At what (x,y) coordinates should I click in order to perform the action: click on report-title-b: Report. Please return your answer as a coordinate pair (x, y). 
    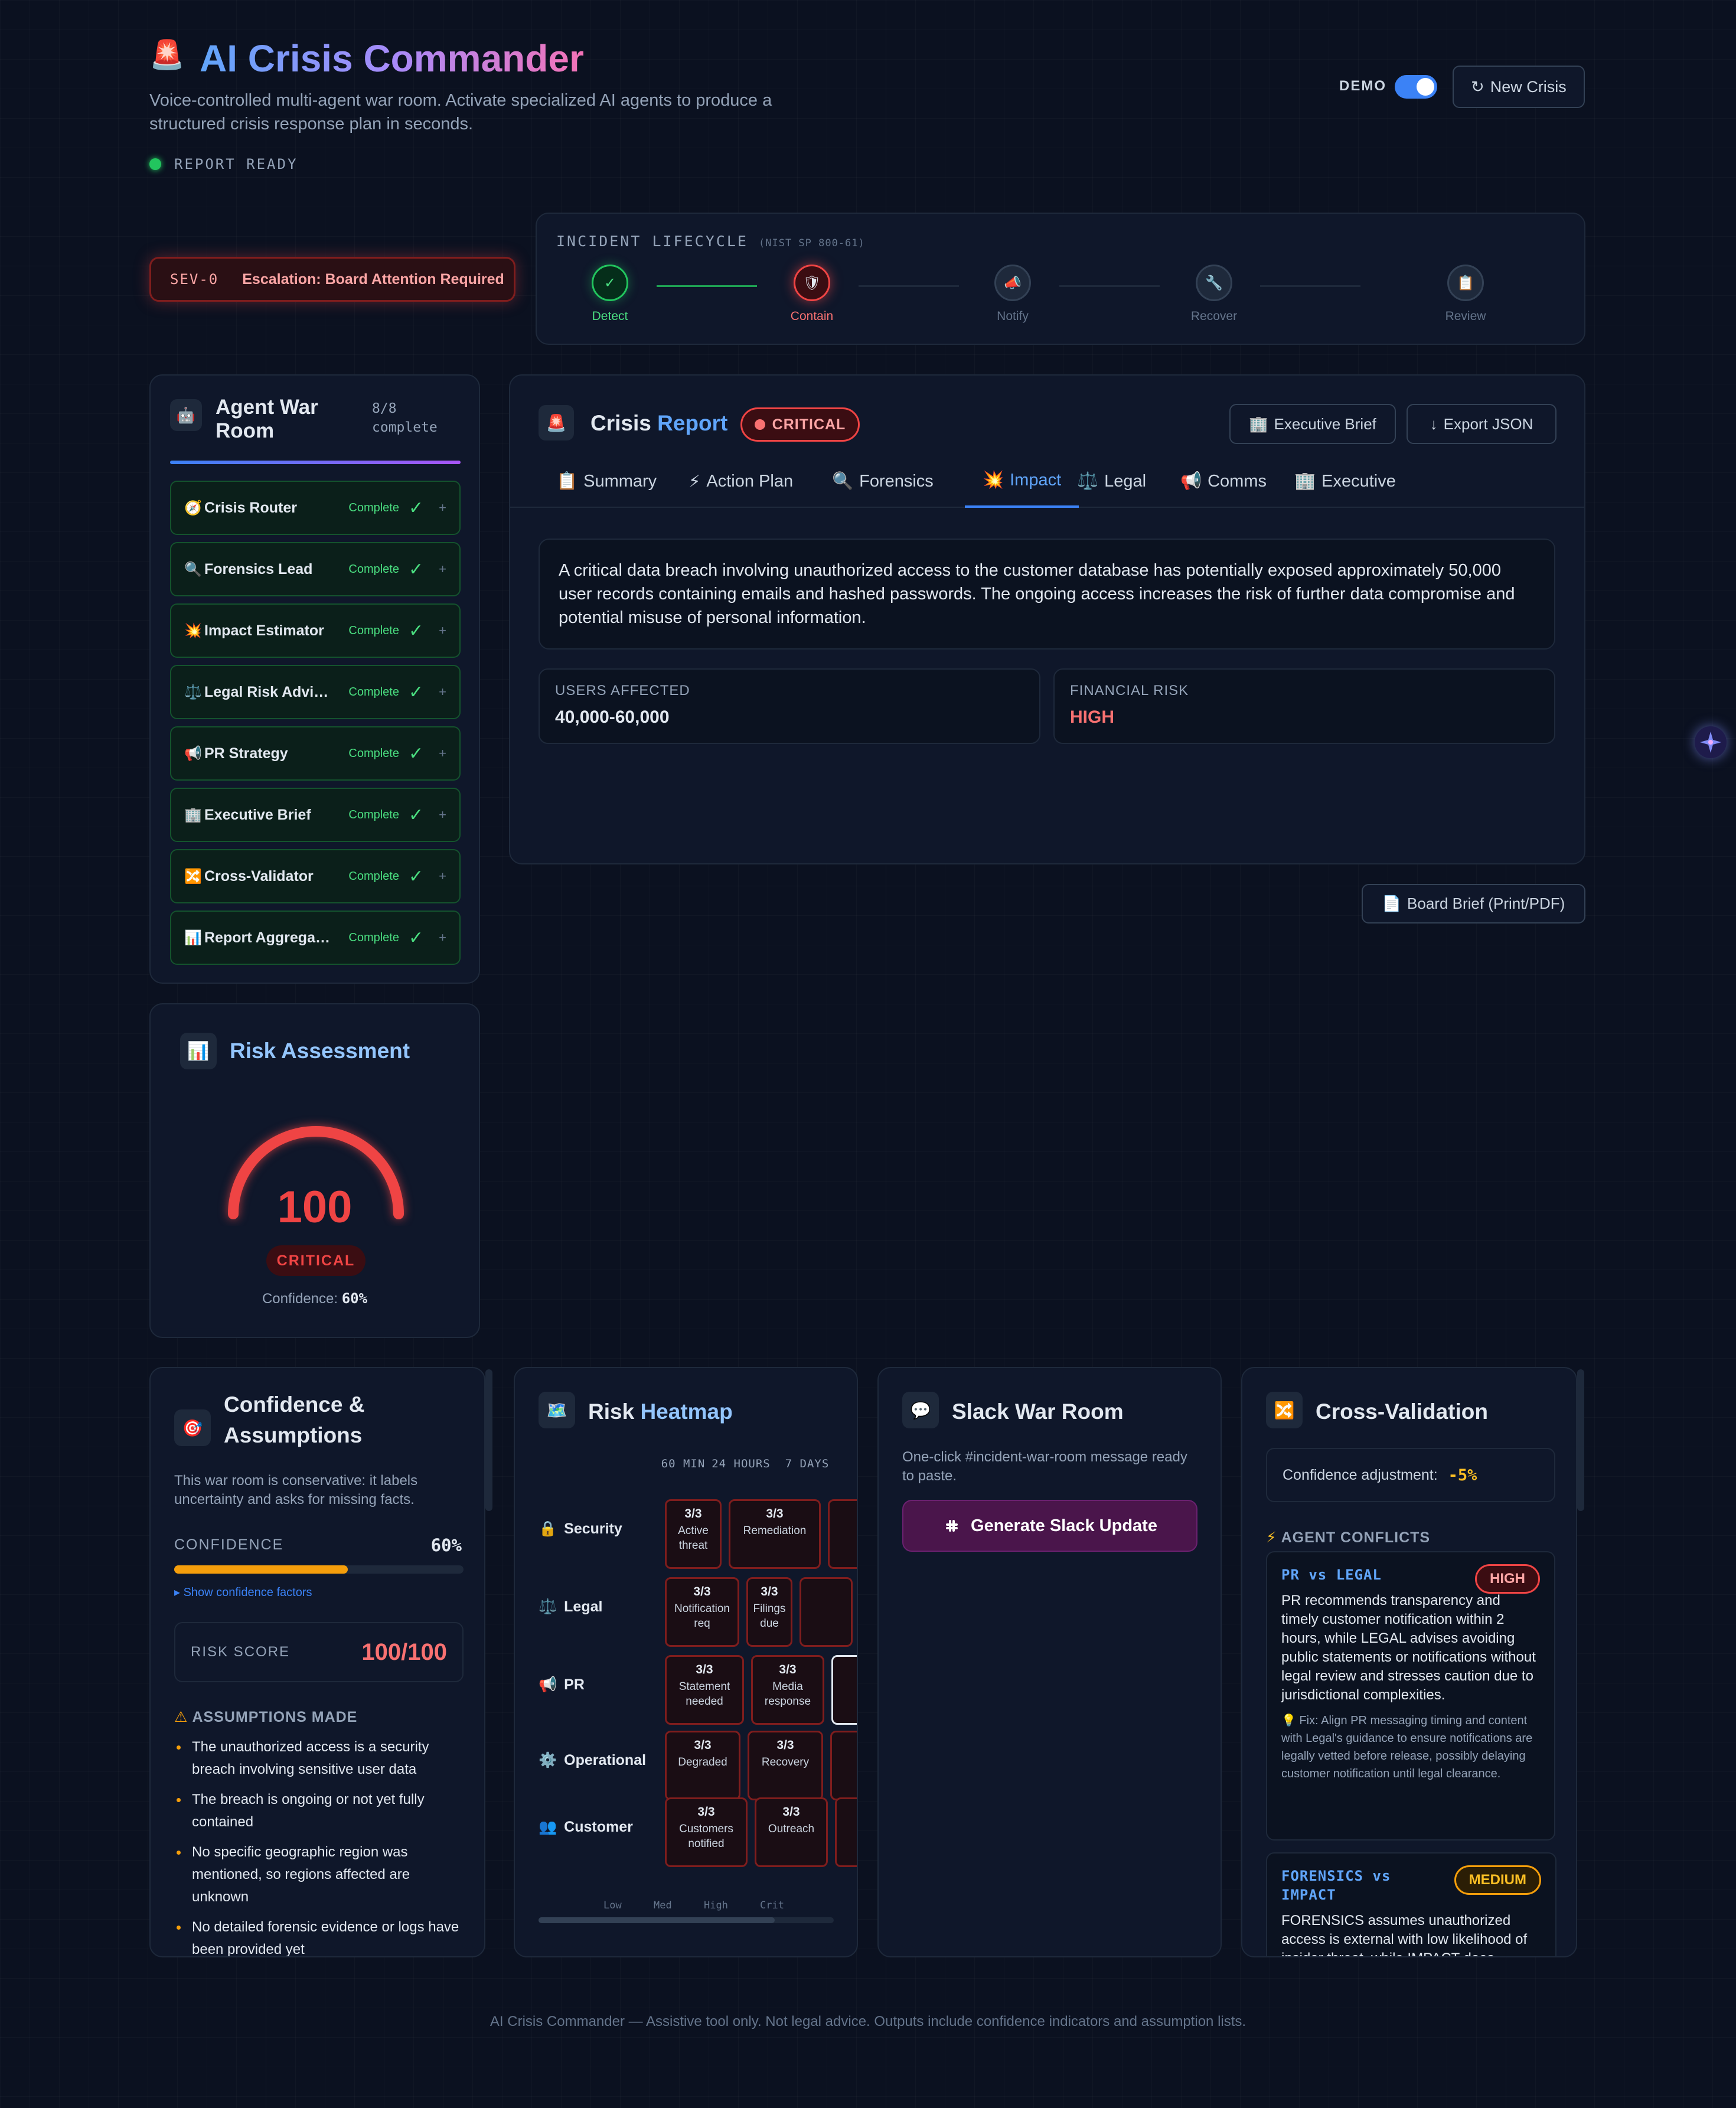
    Looking at the image, I should click on (692, 423).